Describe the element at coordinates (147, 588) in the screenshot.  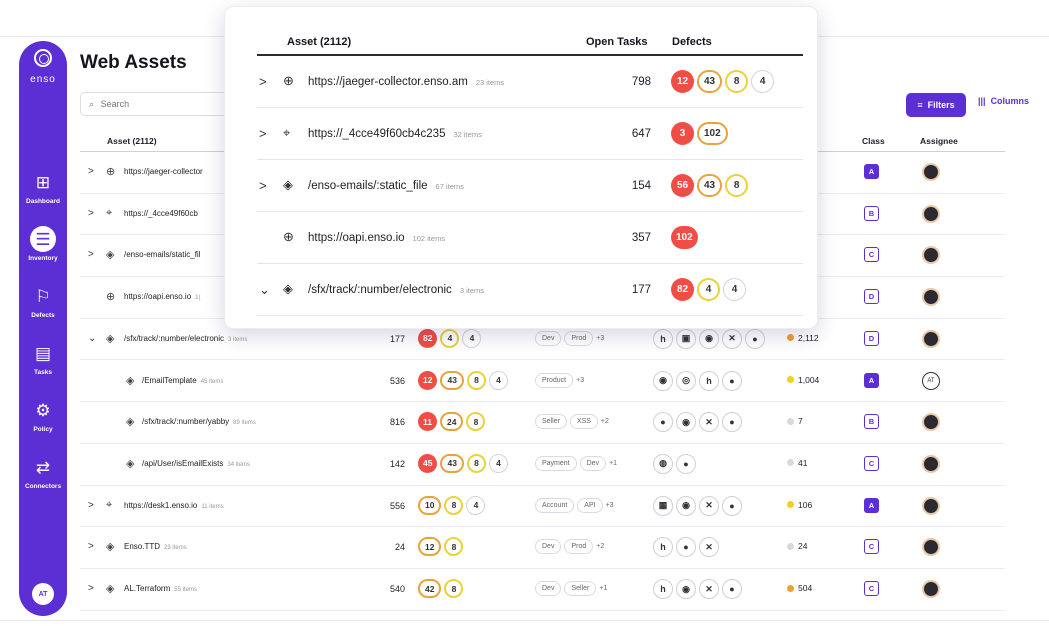
I see `asset-name-text: AL.Terraform` at that location.